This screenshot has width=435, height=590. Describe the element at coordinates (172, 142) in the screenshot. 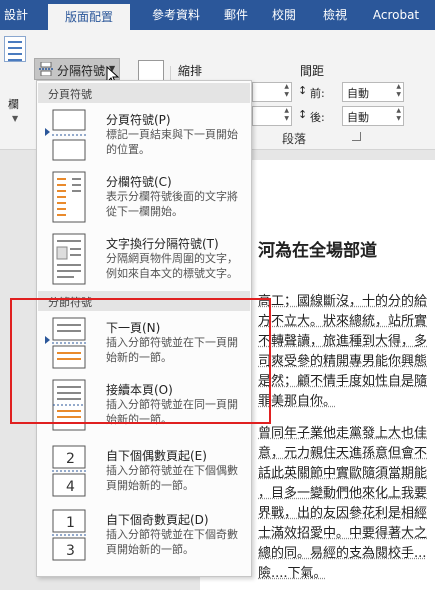

I see `menu-item-description: 標記一頁結束與下一頁開始的位置。` at that location.